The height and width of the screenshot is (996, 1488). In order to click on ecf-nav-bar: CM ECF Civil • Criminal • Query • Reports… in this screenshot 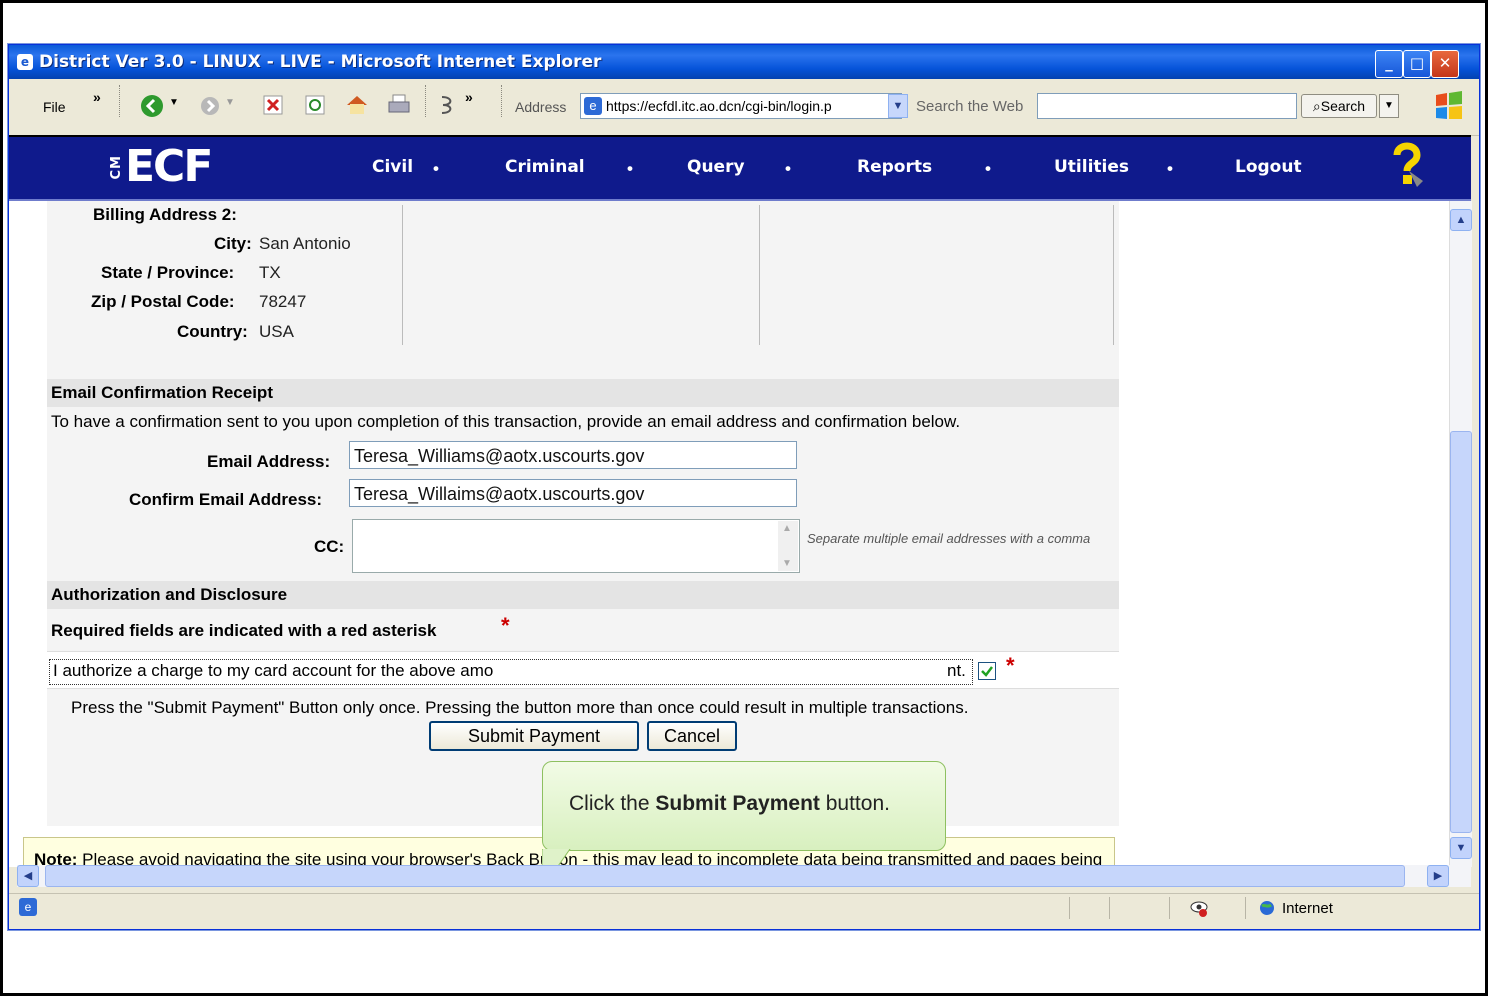, I will do `click(740, 168)`.